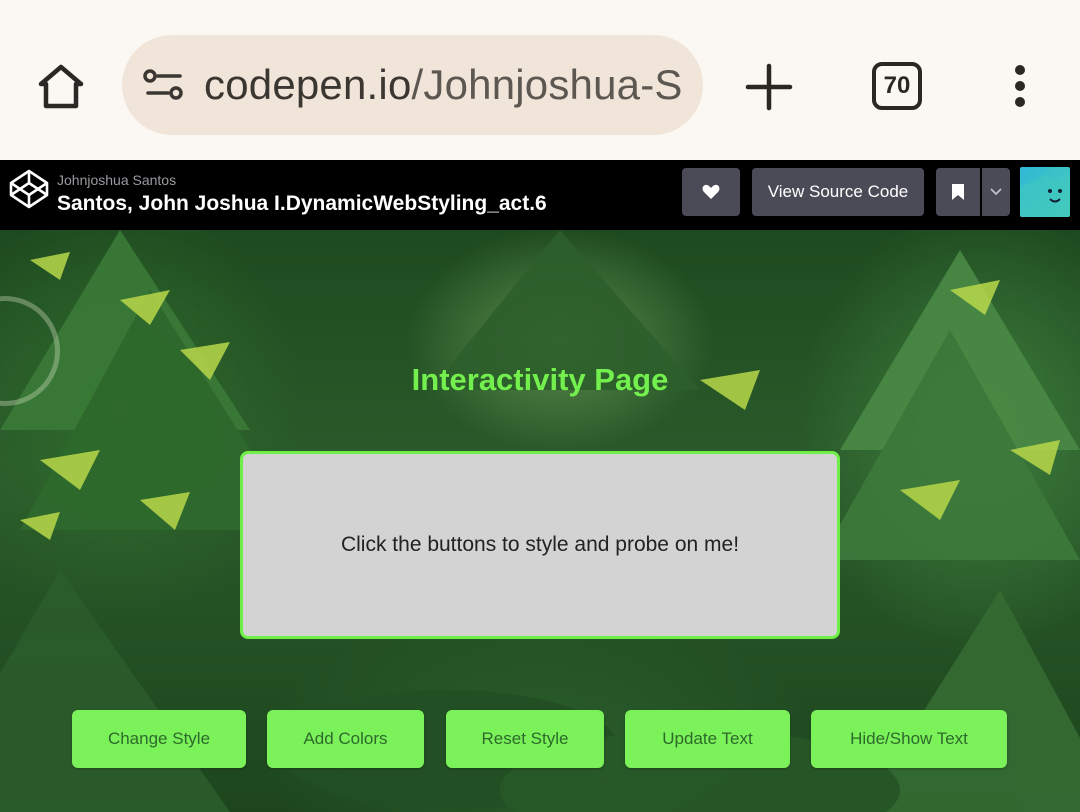 This screenshot has height=812, width=1080. I want to click on bookmark-dropdown-button, so click(996, 192).